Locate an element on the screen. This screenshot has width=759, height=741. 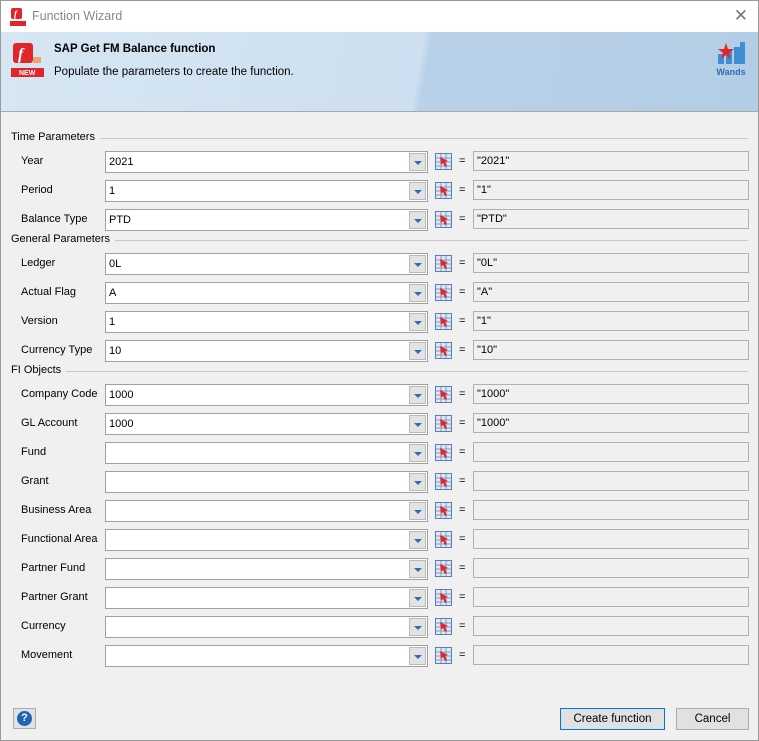
param-label: Period is located at coordinates (37, 190).